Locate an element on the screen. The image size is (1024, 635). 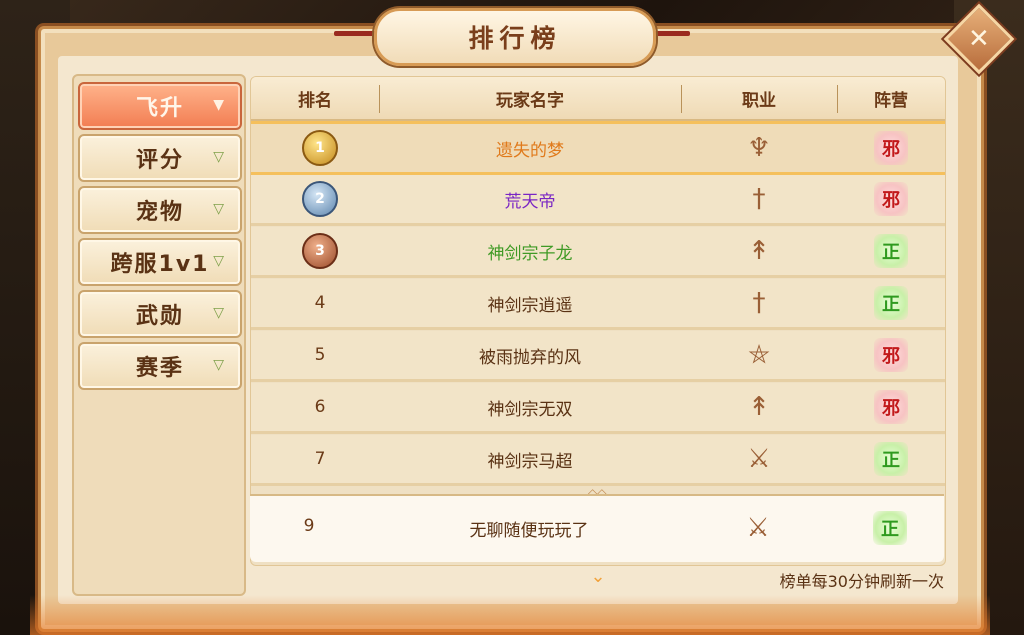
tab-label: 宠物 is located at coordinates (159, 212).